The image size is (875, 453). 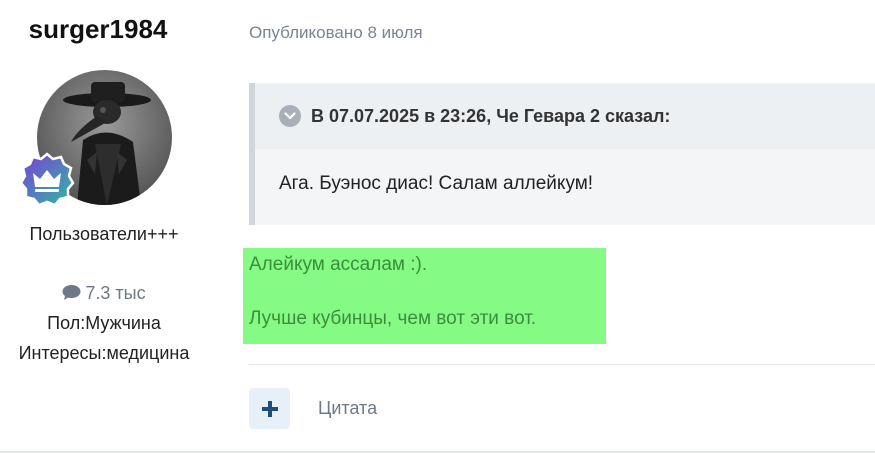 What do you see at coordinates (104, 234) in the screenshot?
I see `user-group: Пользователи+++` at bounding box center [104, 234].